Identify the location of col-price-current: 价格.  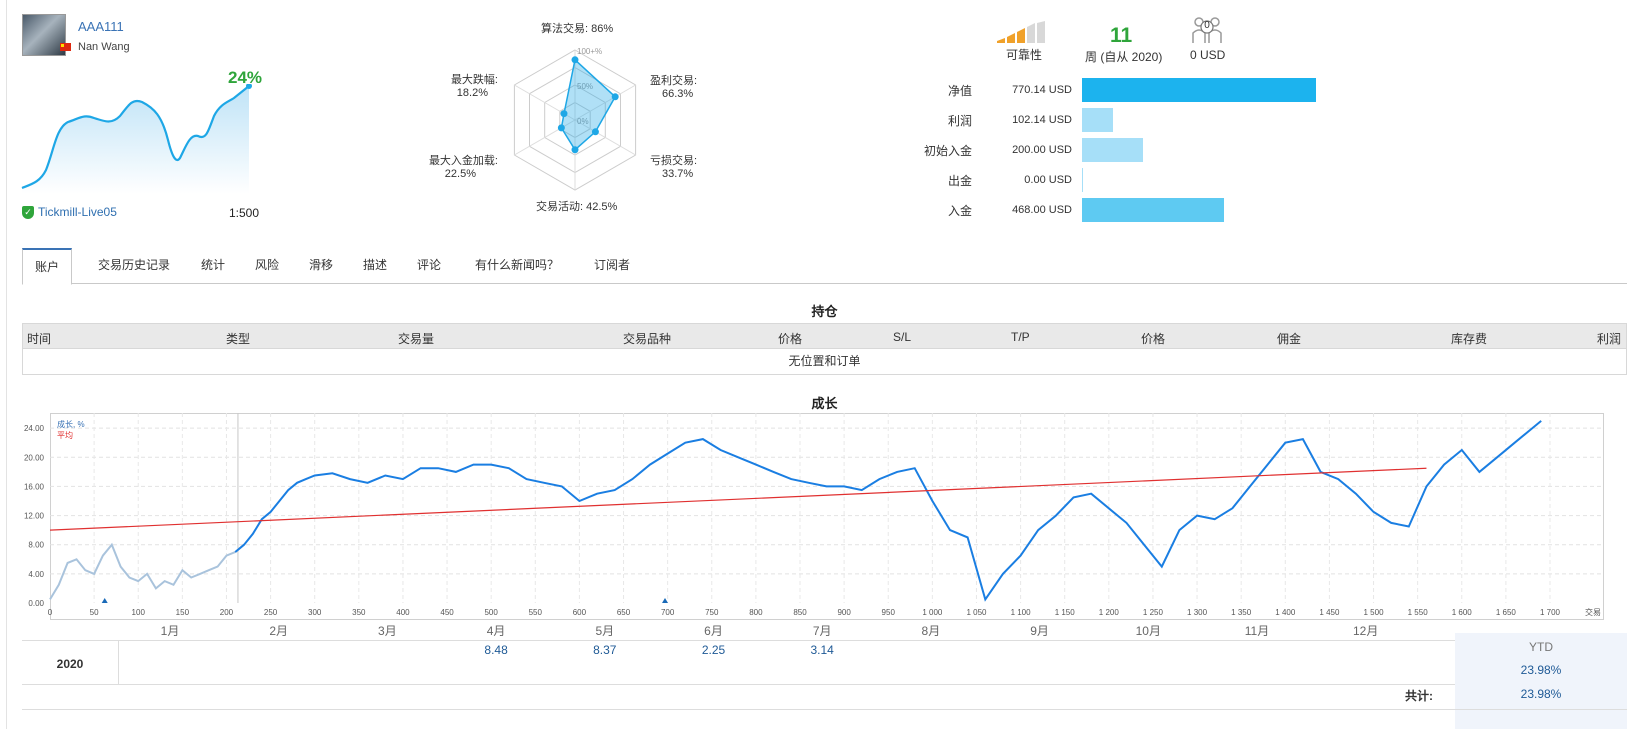
(1153, 338).